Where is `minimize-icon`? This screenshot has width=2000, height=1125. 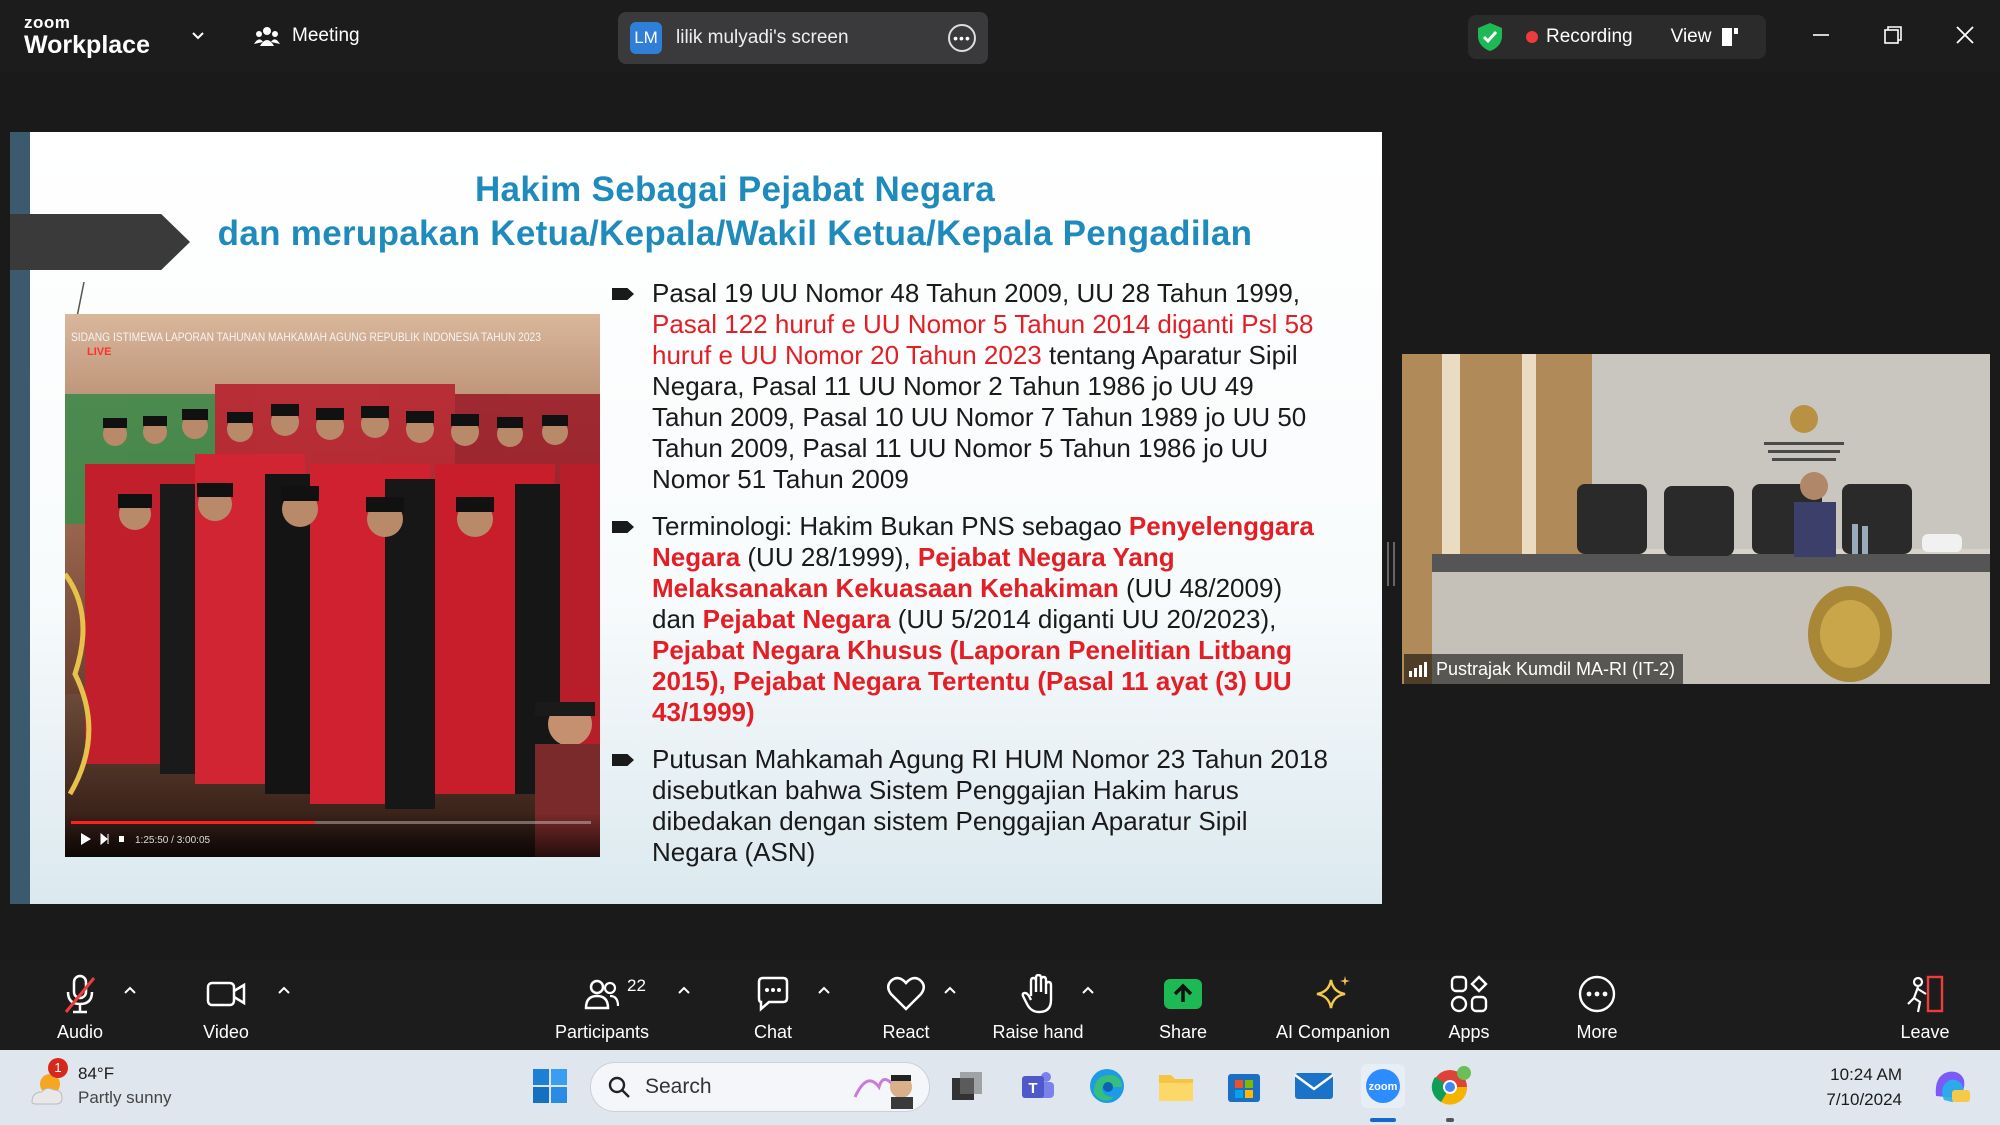 minimize-icon is located at coordinates (1821, 35).